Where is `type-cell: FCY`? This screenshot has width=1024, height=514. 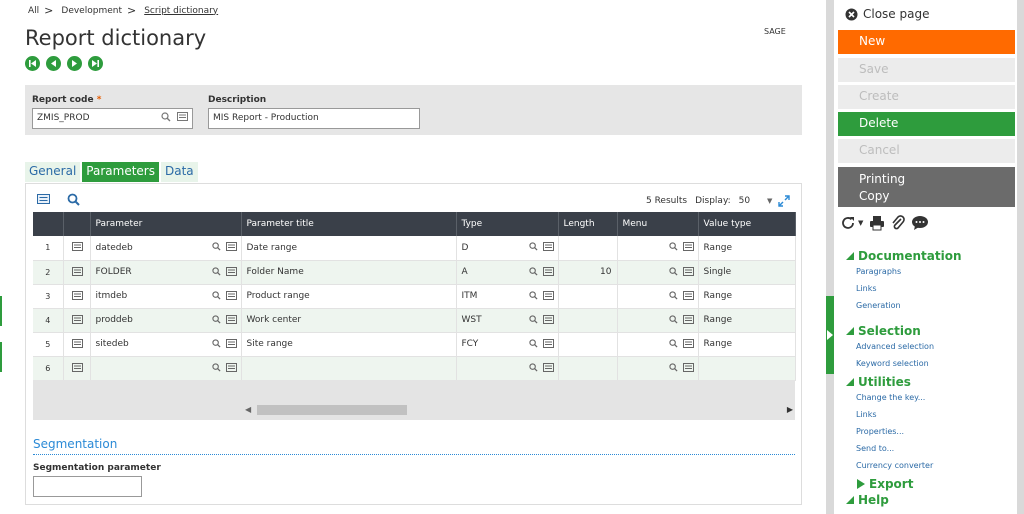
type-cell: FCY is located at coordinates (507, 344).